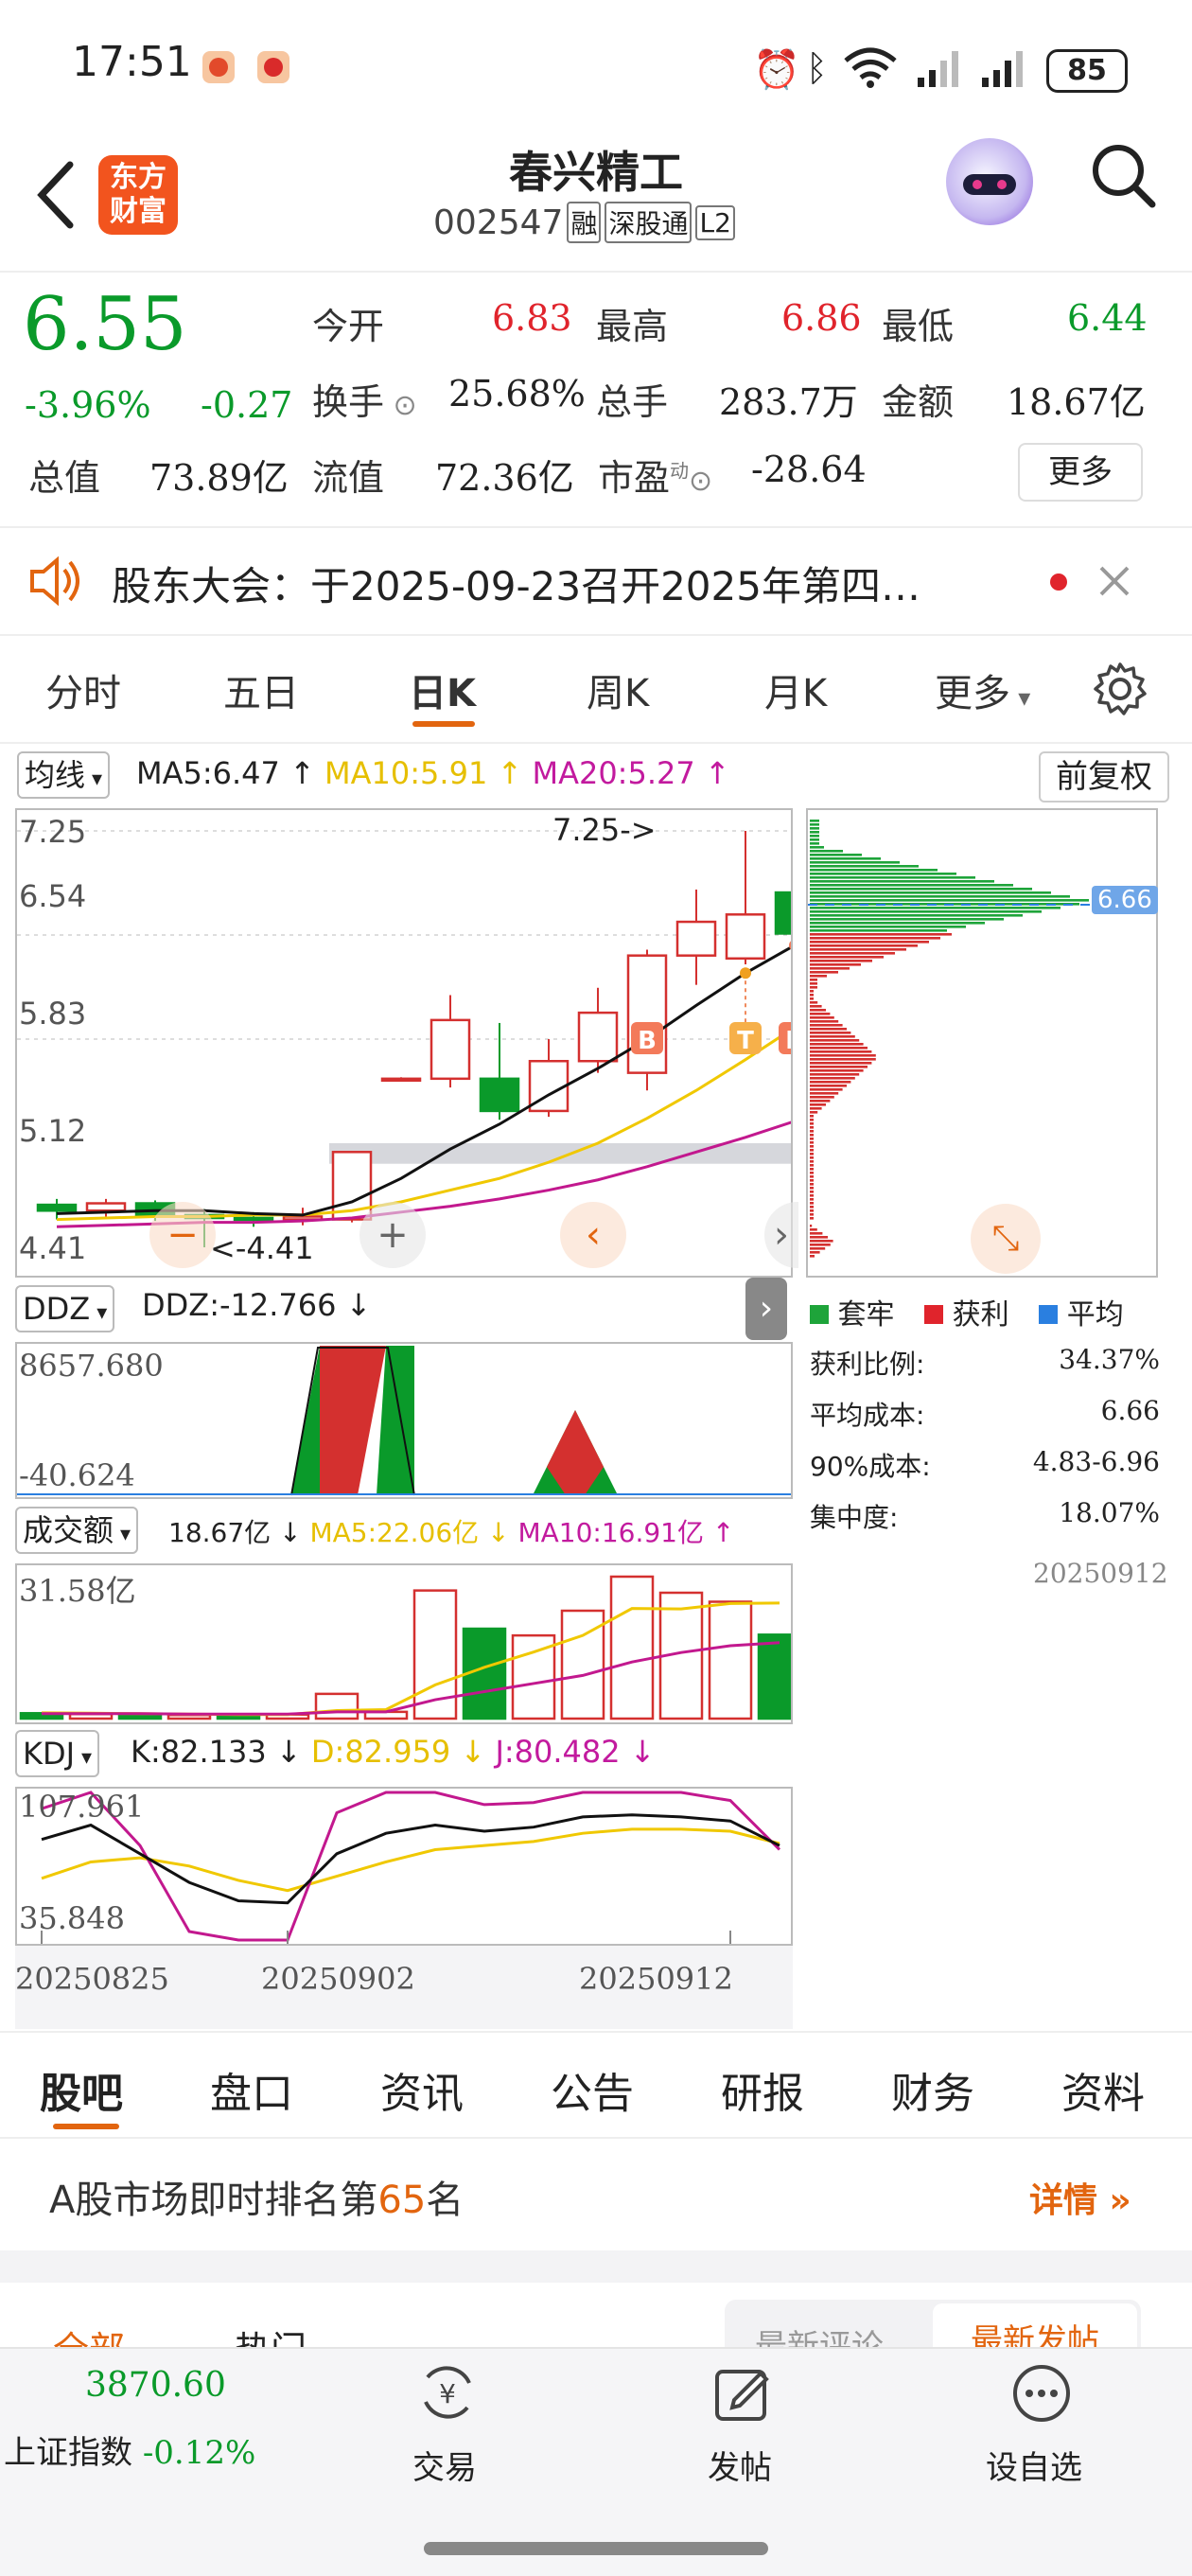 Image resolution: width=1192 pixels, height=2576 pixels. Describe the element at coordinates (83, 689) in the screenshot. I see `tab-intraday: 分时` at that location.